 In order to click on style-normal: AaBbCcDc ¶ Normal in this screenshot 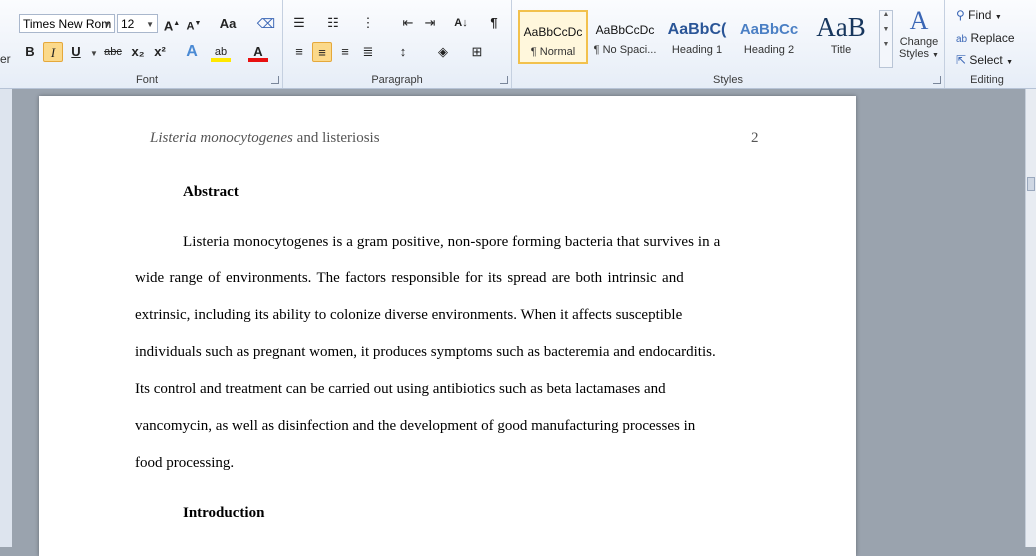, I will do `click(553, 37)`.